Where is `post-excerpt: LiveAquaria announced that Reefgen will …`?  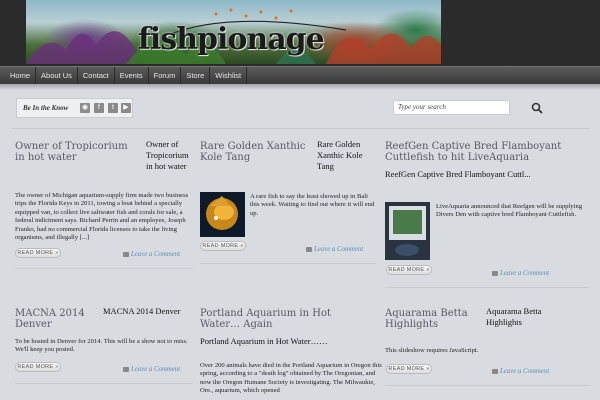 post-excerpt: LiveAquaria announced that Reefgen will … is located at coordinates (509, 211).